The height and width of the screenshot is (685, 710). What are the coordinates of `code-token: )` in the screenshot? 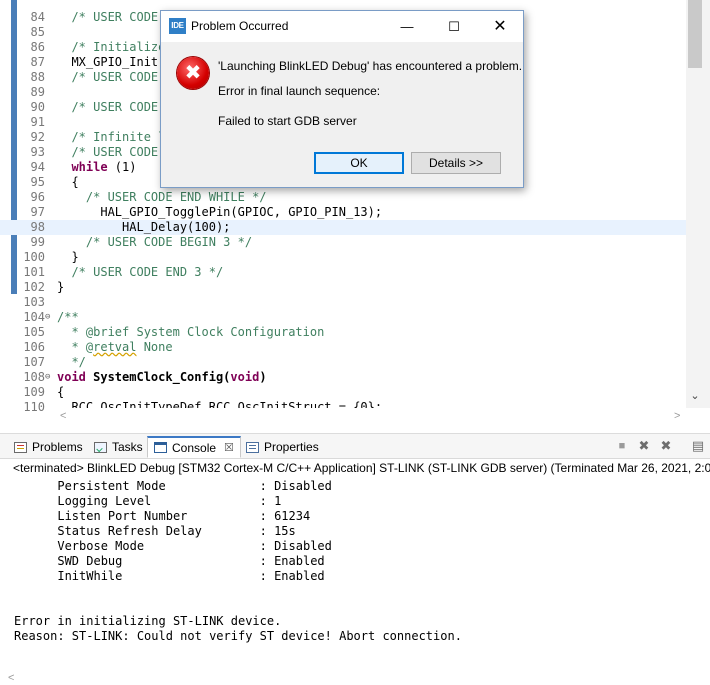 It's located at (263, 377).